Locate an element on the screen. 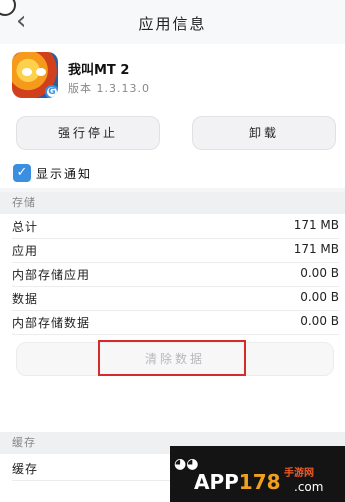 The height and width of the screenshot is (502, 345). watermark-logo: ◕◕ 手游网 APP178 .com is located at coordinates (257, 474).